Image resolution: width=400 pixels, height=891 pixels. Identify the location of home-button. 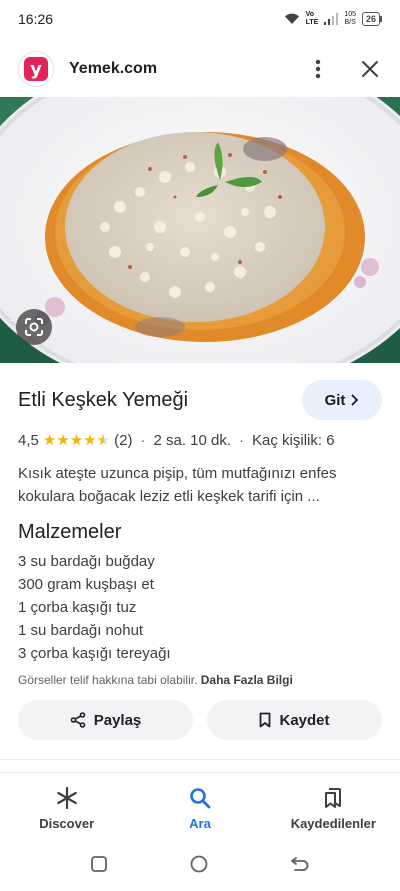
(199, 866).